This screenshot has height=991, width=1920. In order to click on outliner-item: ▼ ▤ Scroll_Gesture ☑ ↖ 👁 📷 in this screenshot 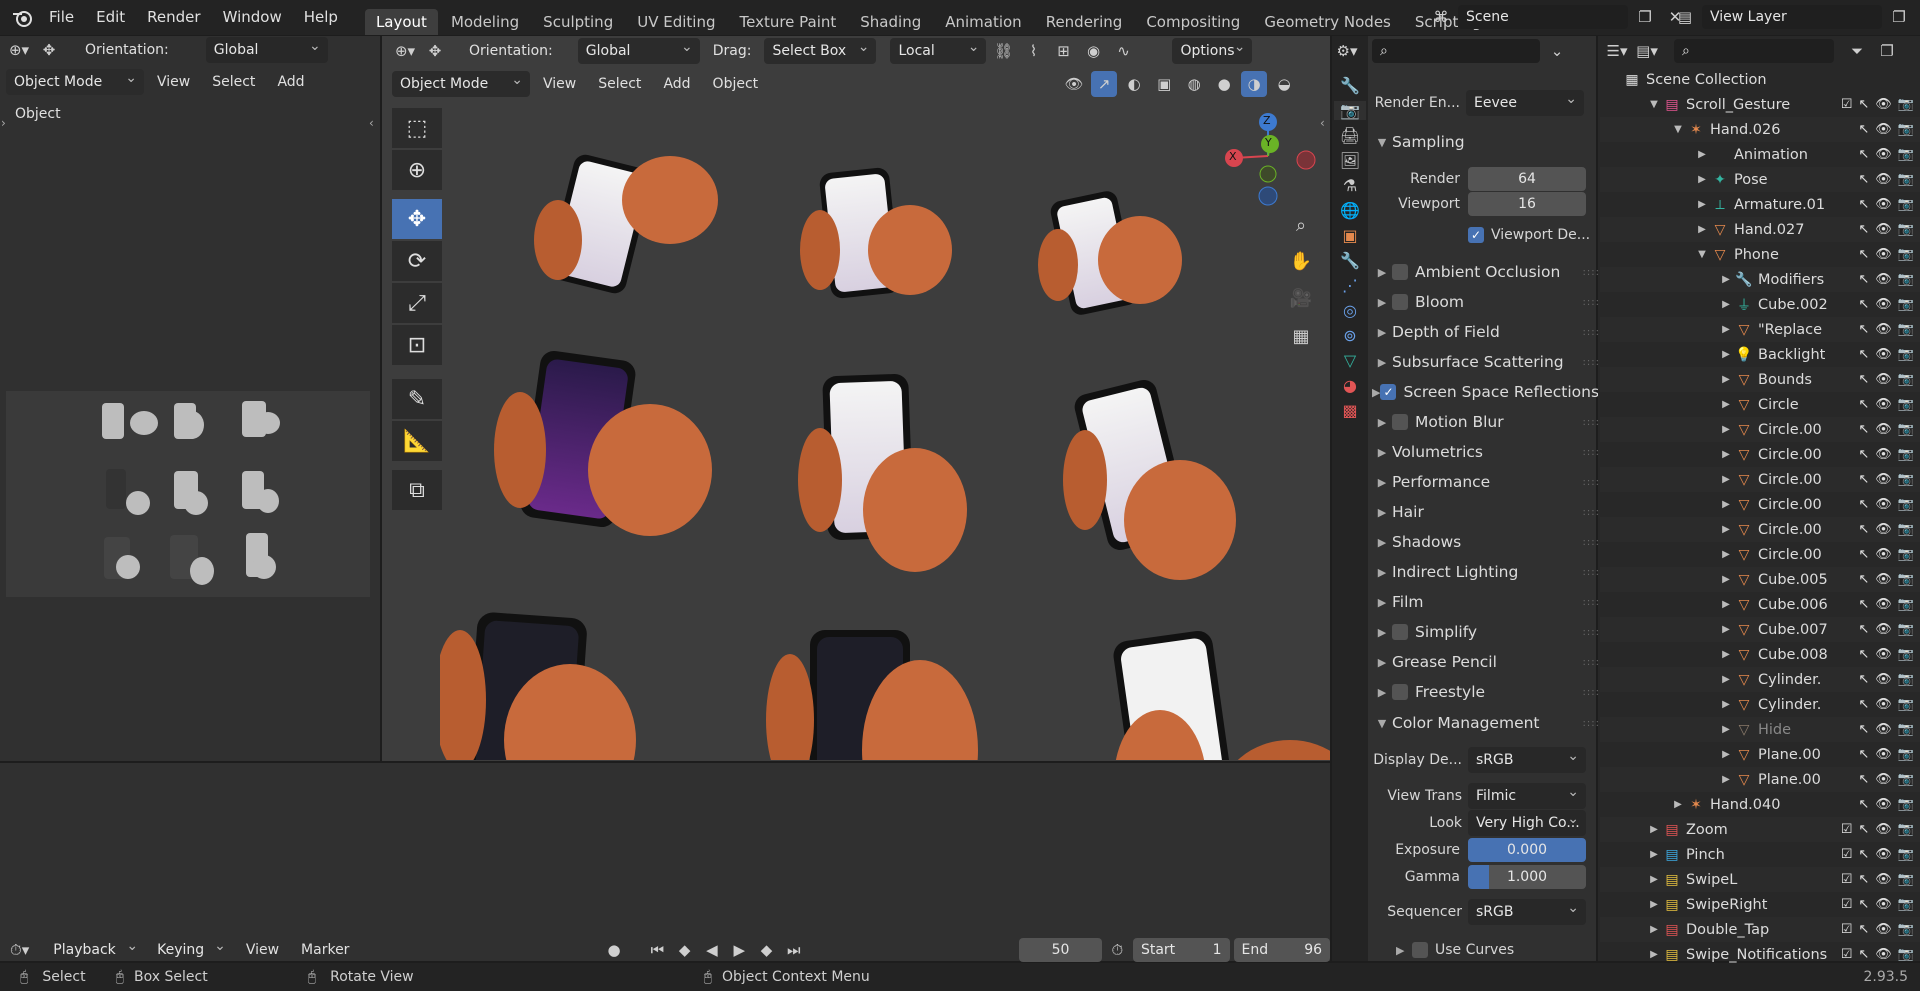, I will do `click(1760, 104)`.